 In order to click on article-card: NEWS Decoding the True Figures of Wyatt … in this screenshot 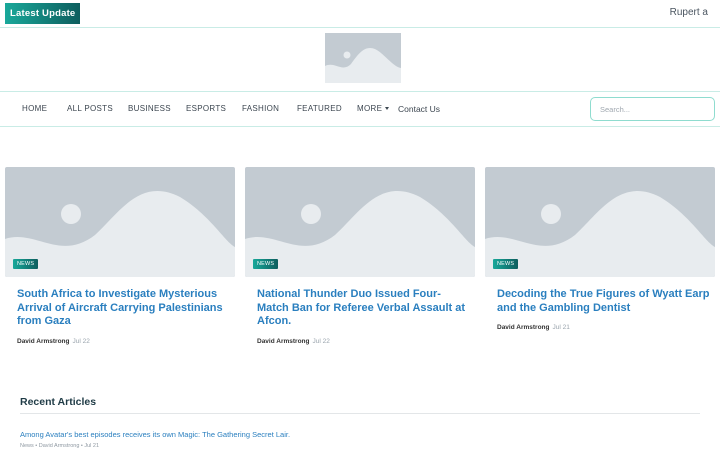, I will do `click(600, 249)`.